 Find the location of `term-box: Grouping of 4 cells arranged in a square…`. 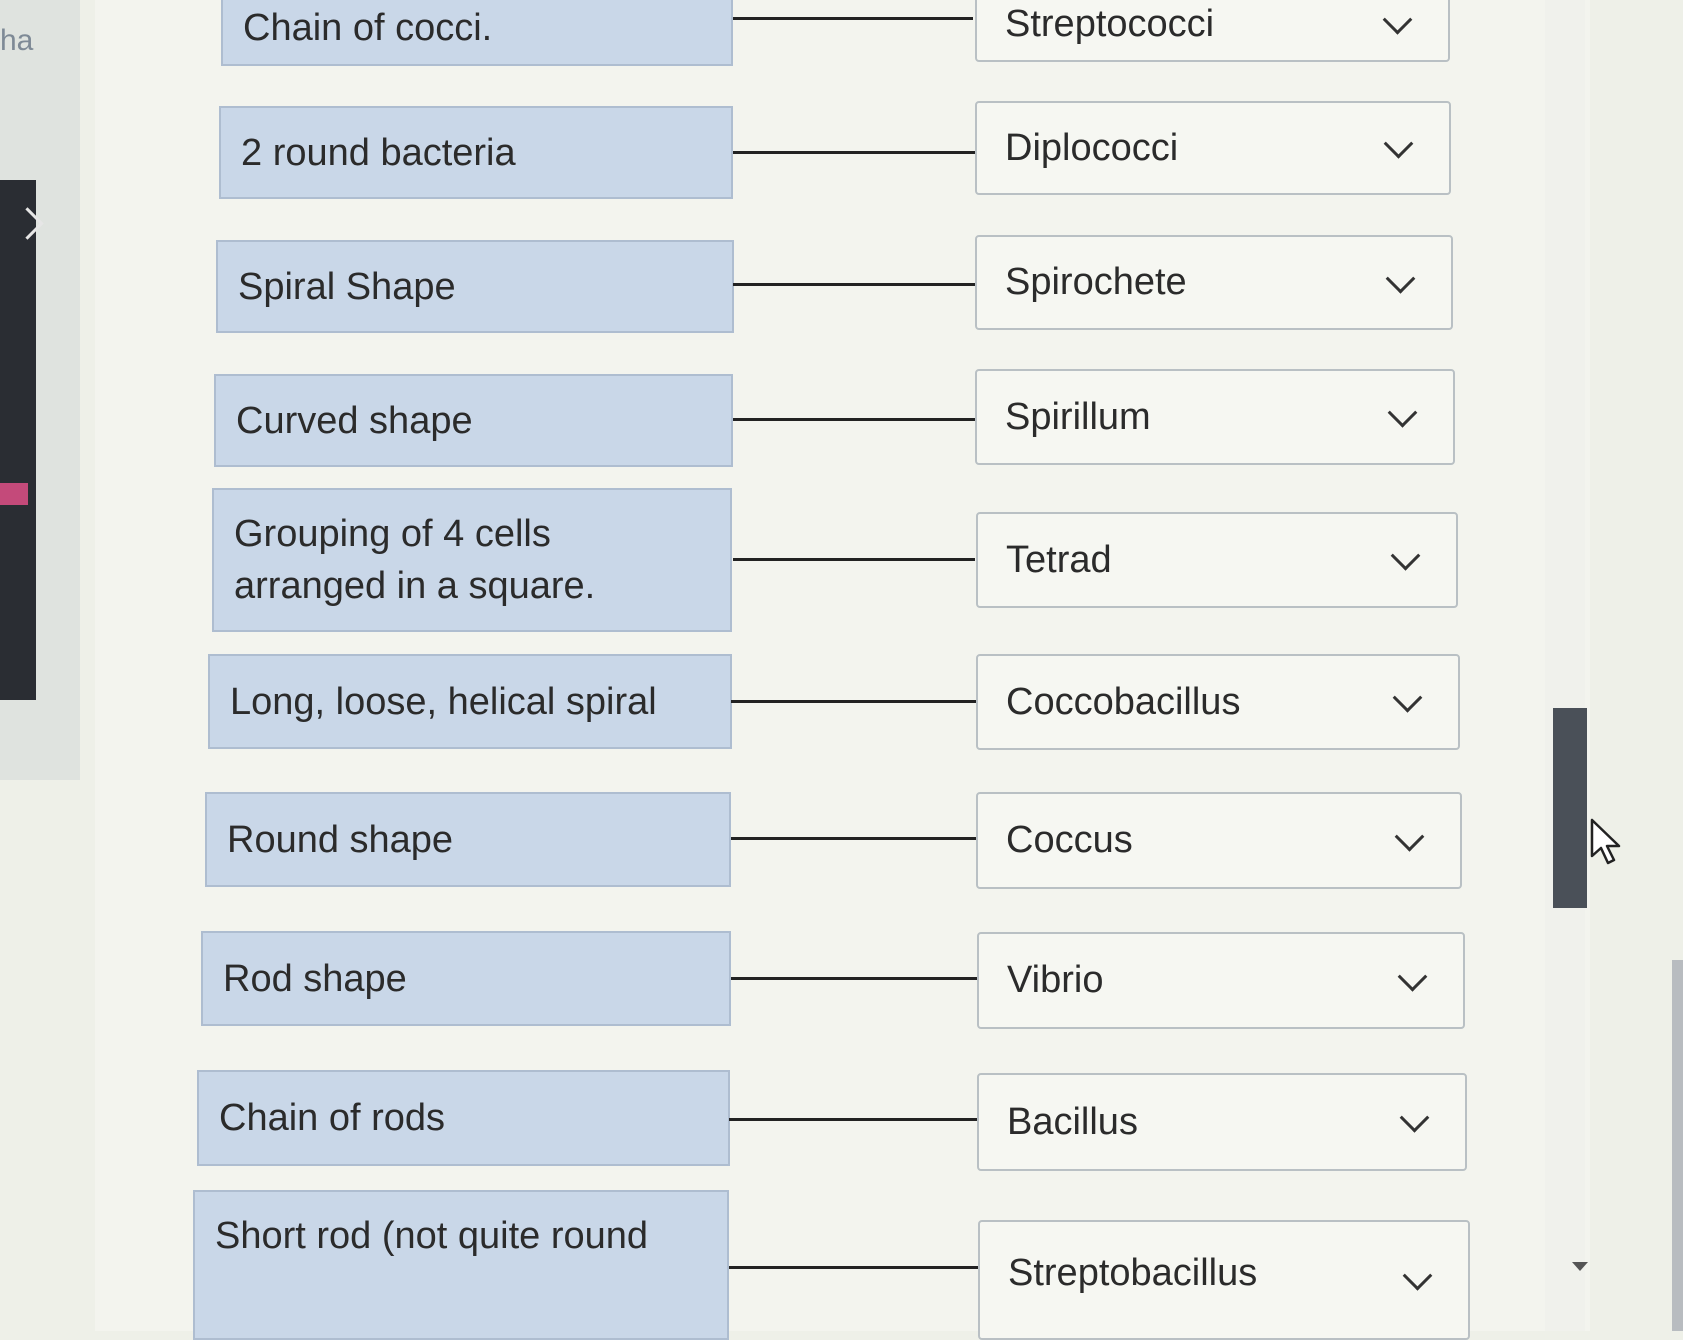

term-box: Grouping of 4 cells arranged in a square… is located at coordinates (472, 560).